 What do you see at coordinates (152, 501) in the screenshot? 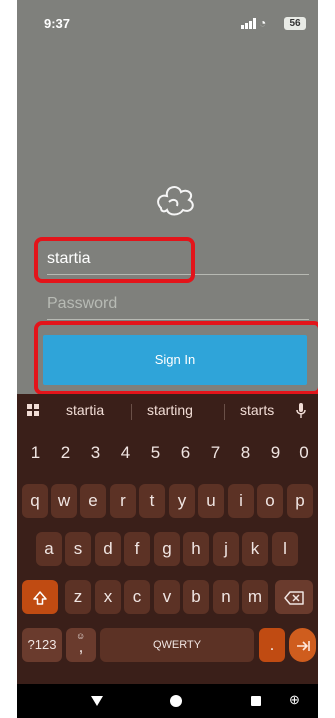
I see `key-t: t` at bounding box center [152, 501].